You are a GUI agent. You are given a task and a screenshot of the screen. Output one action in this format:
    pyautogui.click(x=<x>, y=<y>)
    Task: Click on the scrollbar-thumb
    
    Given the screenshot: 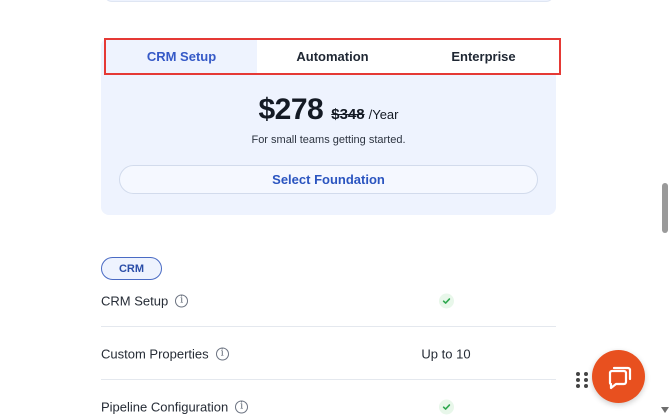 What is the action you would take?
    pyautogui.click(x=665, y=208)
    